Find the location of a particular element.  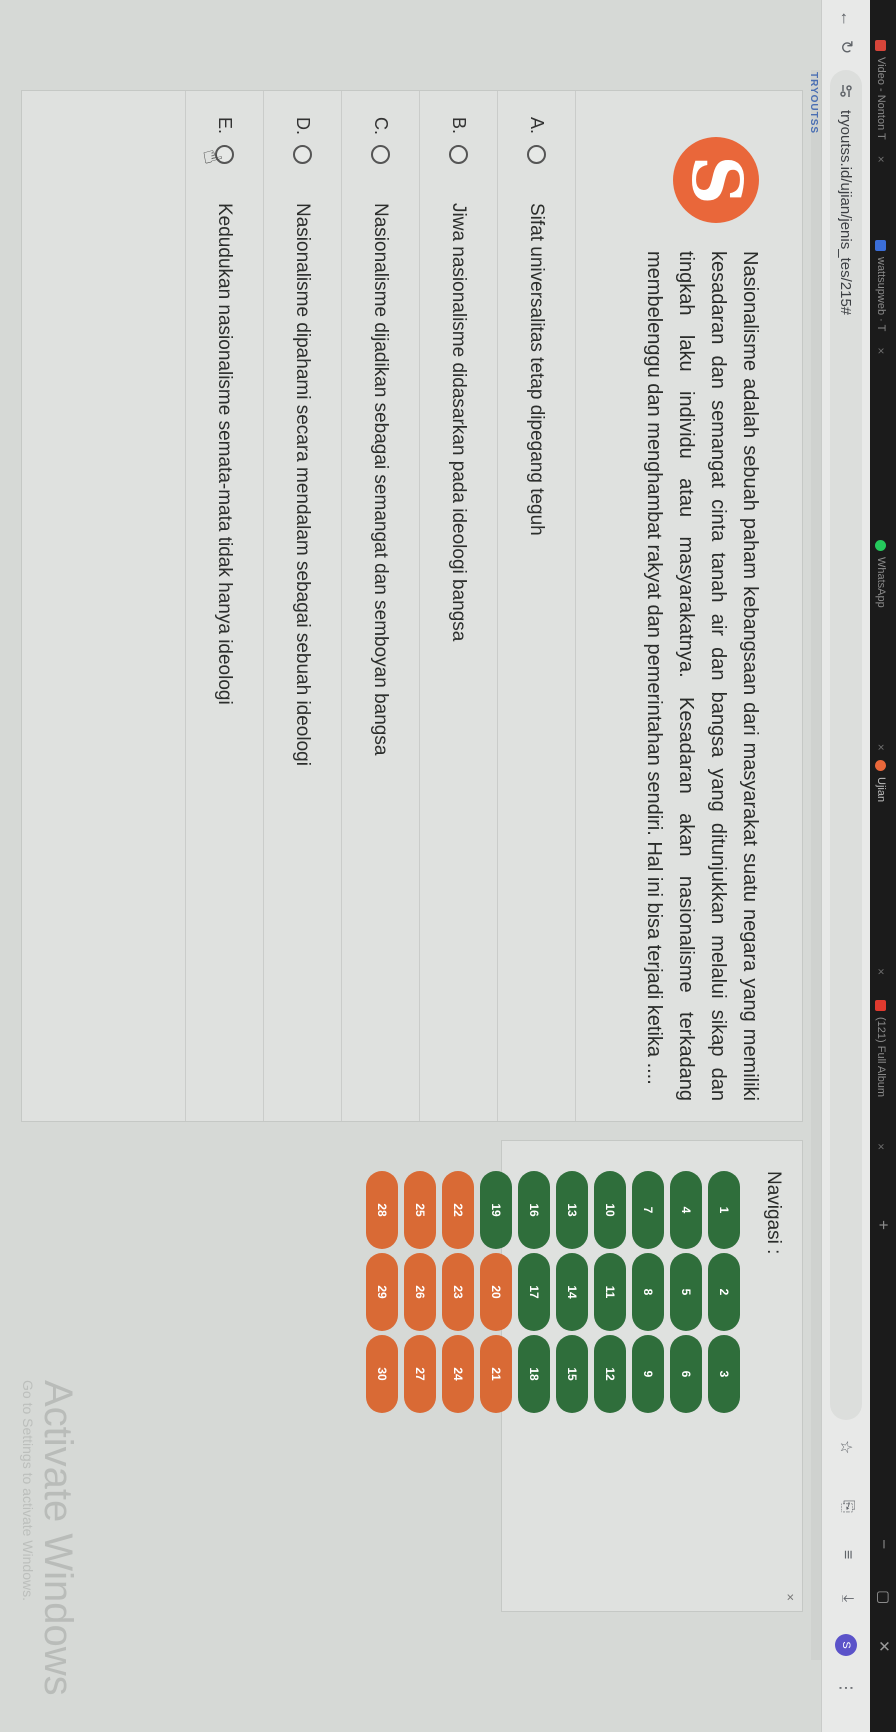

question-nav-button: 4 is located at coordinates (686, 1210).